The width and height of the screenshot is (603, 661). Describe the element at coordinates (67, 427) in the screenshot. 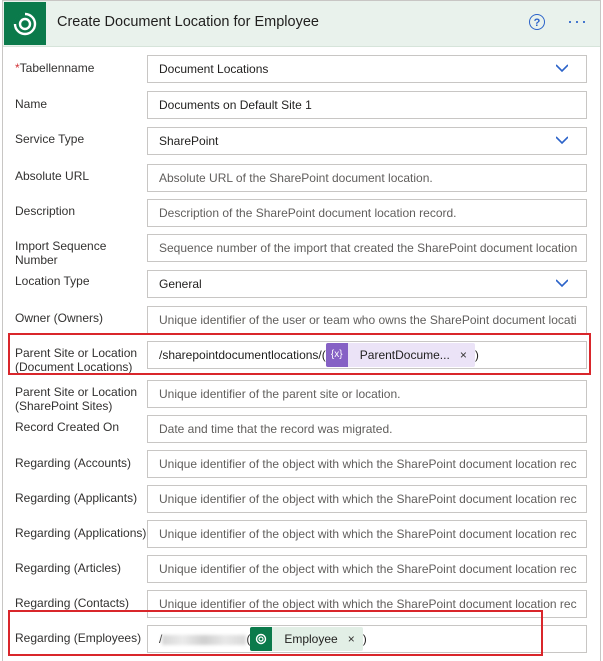

I see `field-label: Record Created On` at that location.